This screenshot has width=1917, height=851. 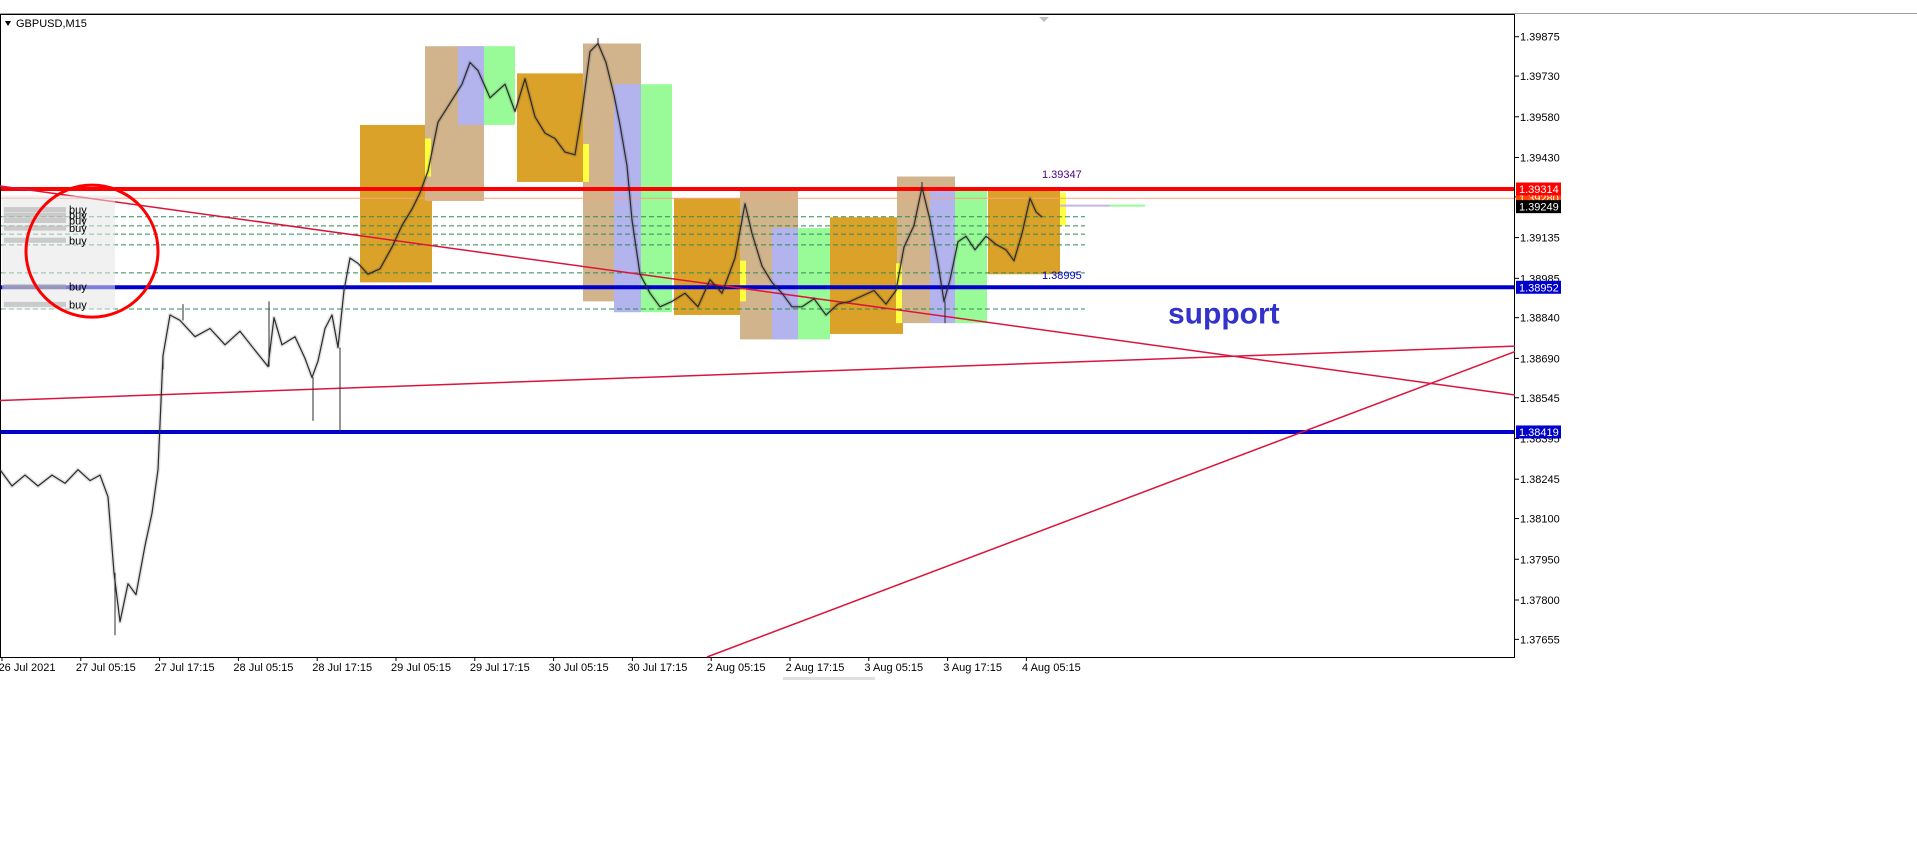 I want to click on price-tick-label: 1.38245, so click(x=1540, y=480).